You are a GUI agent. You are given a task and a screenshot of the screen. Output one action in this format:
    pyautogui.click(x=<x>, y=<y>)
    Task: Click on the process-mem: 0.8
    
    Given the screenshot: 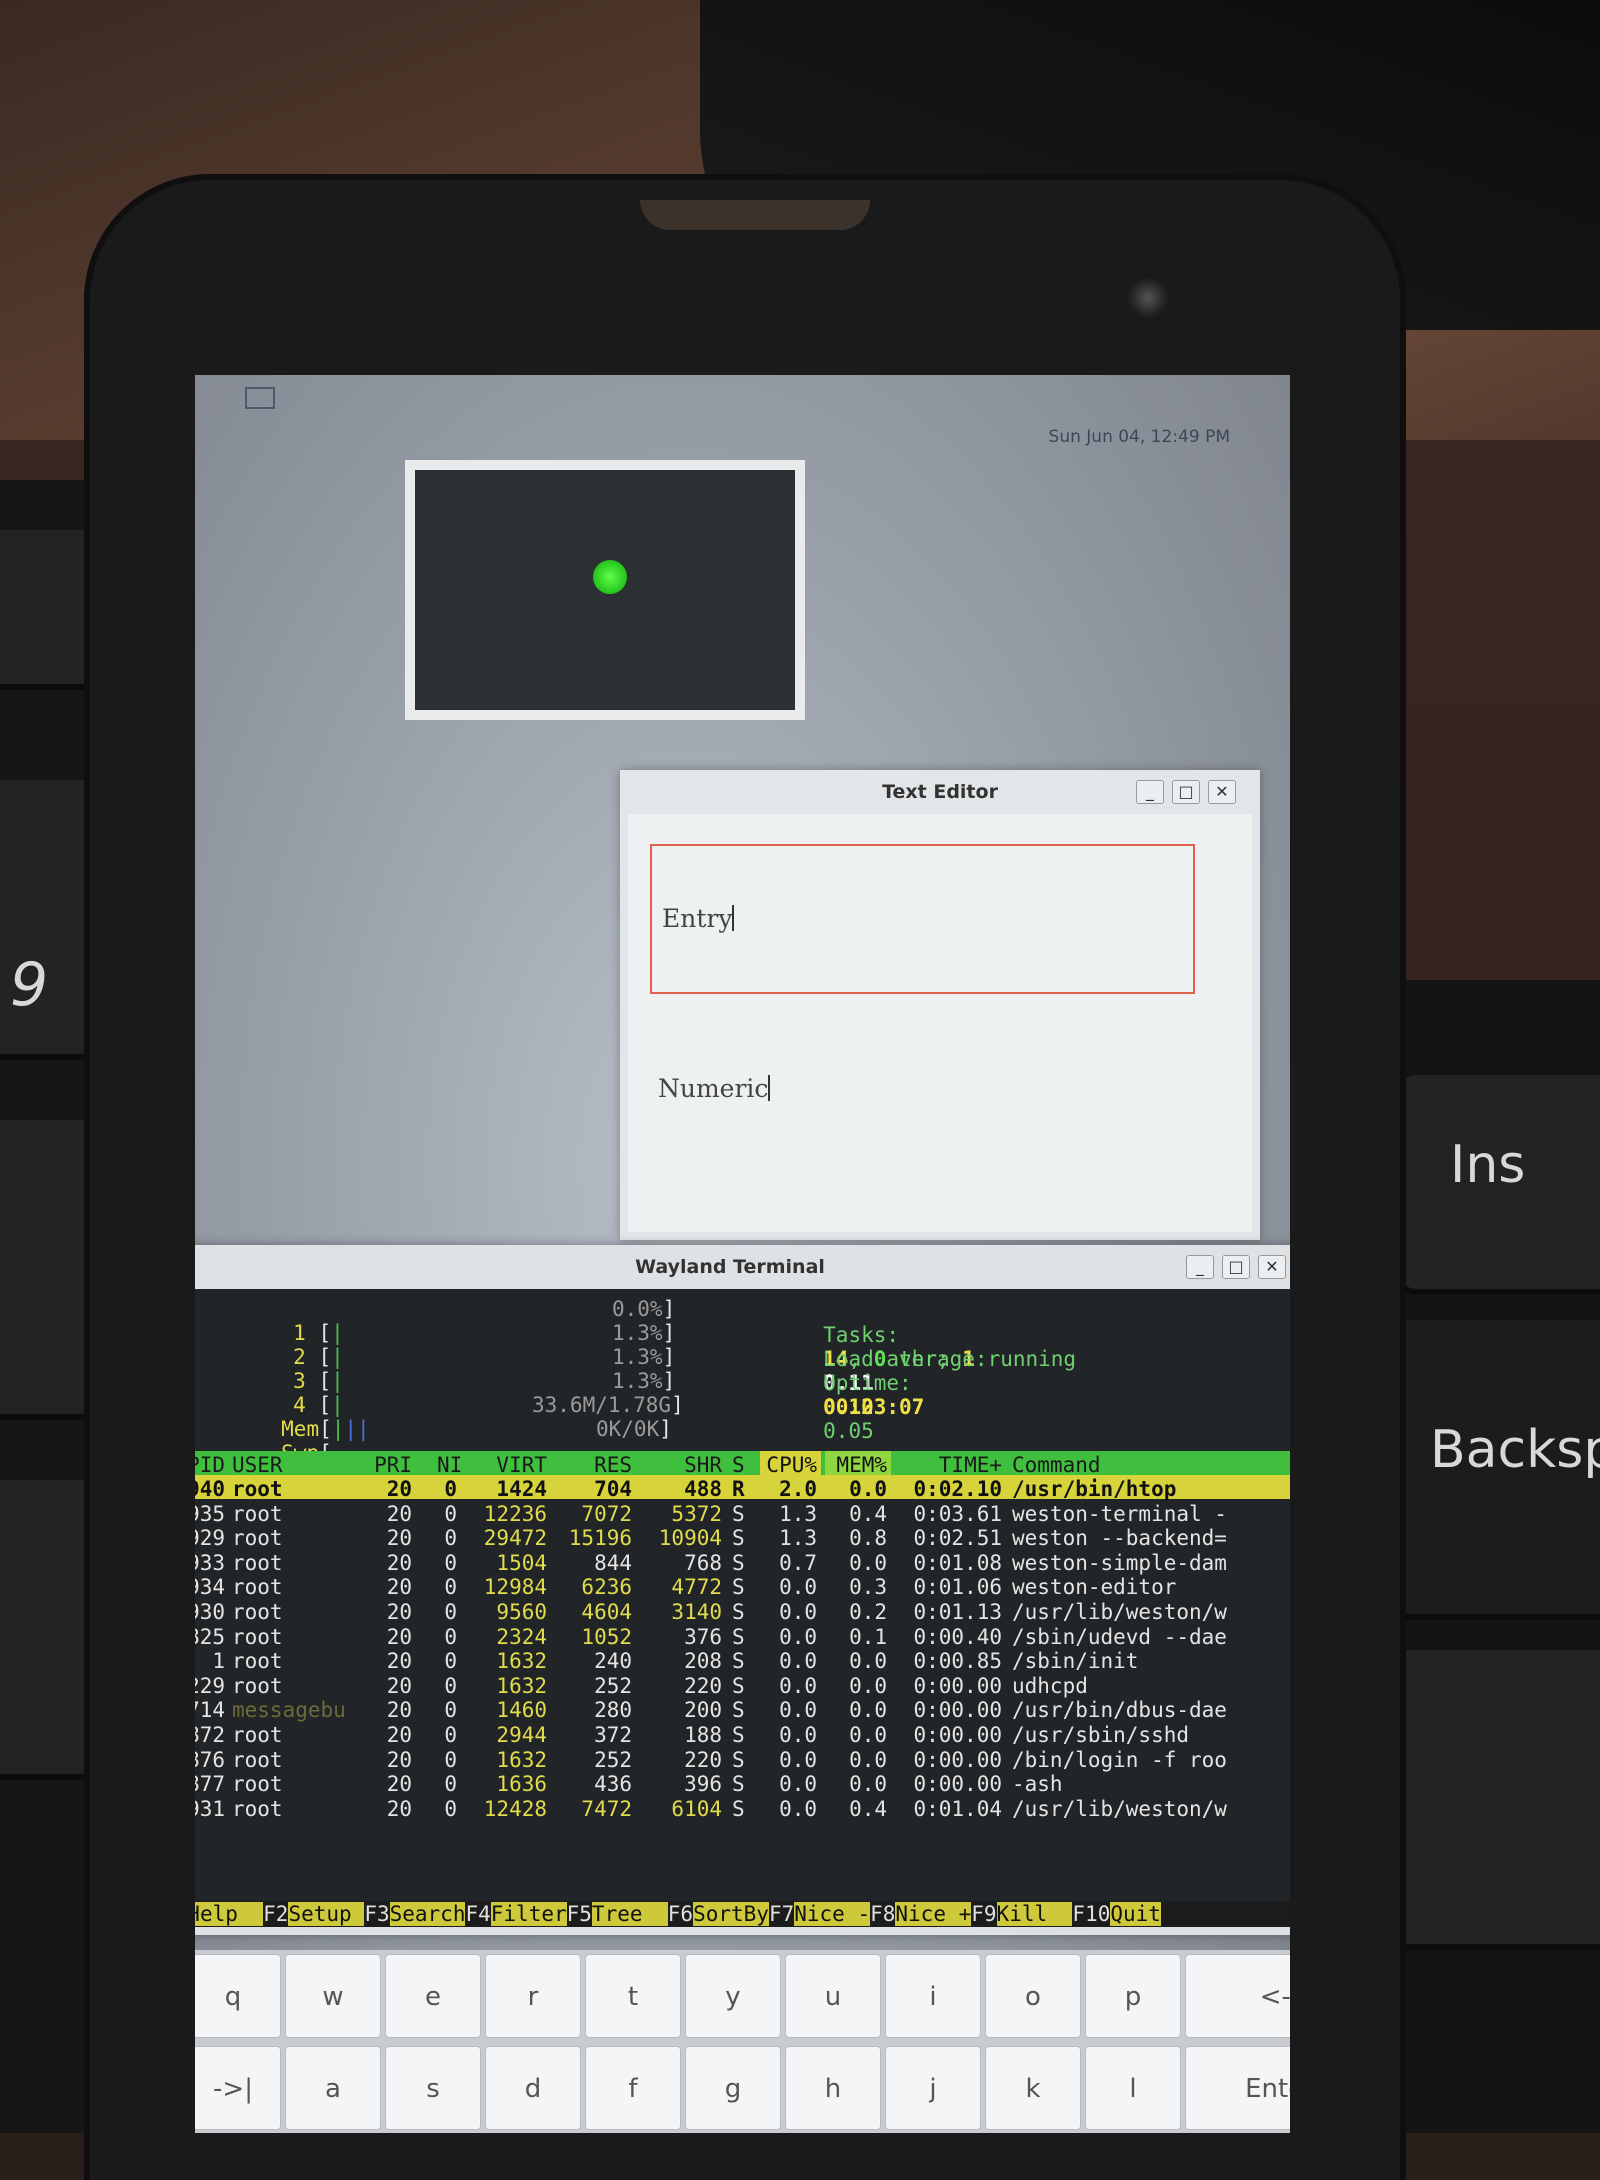 What is the action you would take?
    pyautogui.click(x=868, y=1538)
    